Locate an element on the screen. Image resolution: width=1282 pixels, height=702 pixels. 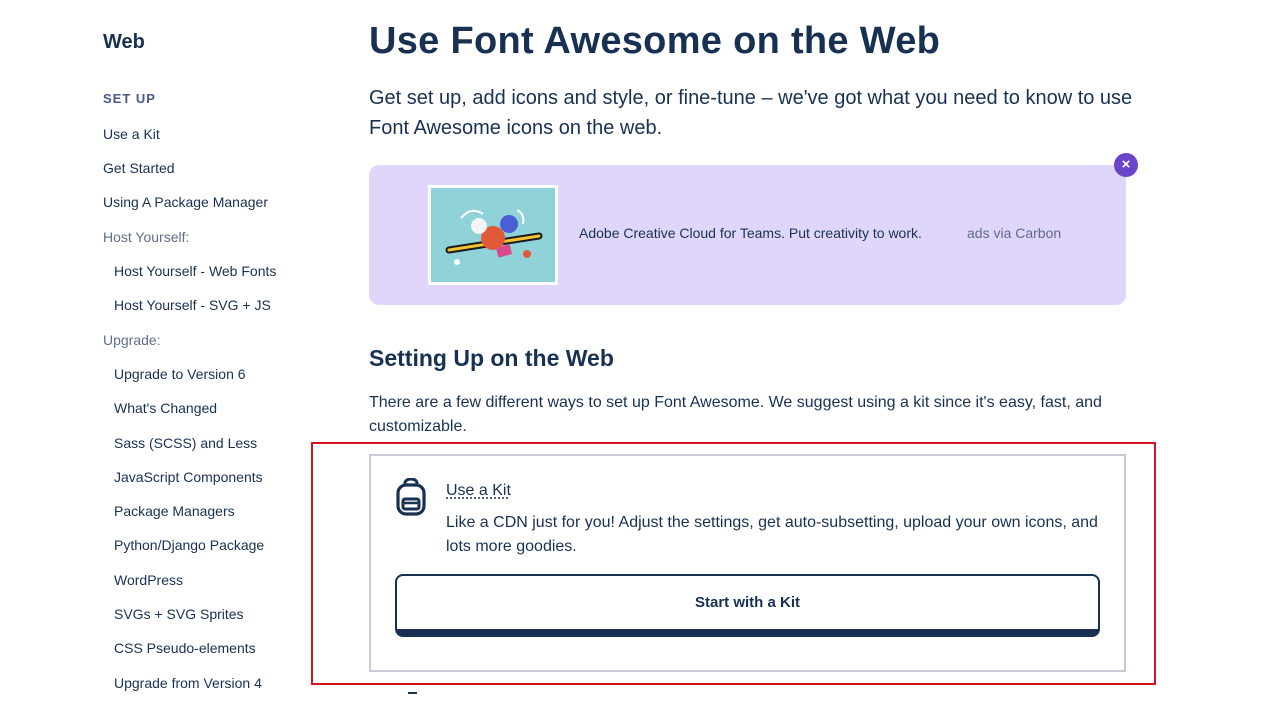
ad-image is located at coordinates (493, 235).